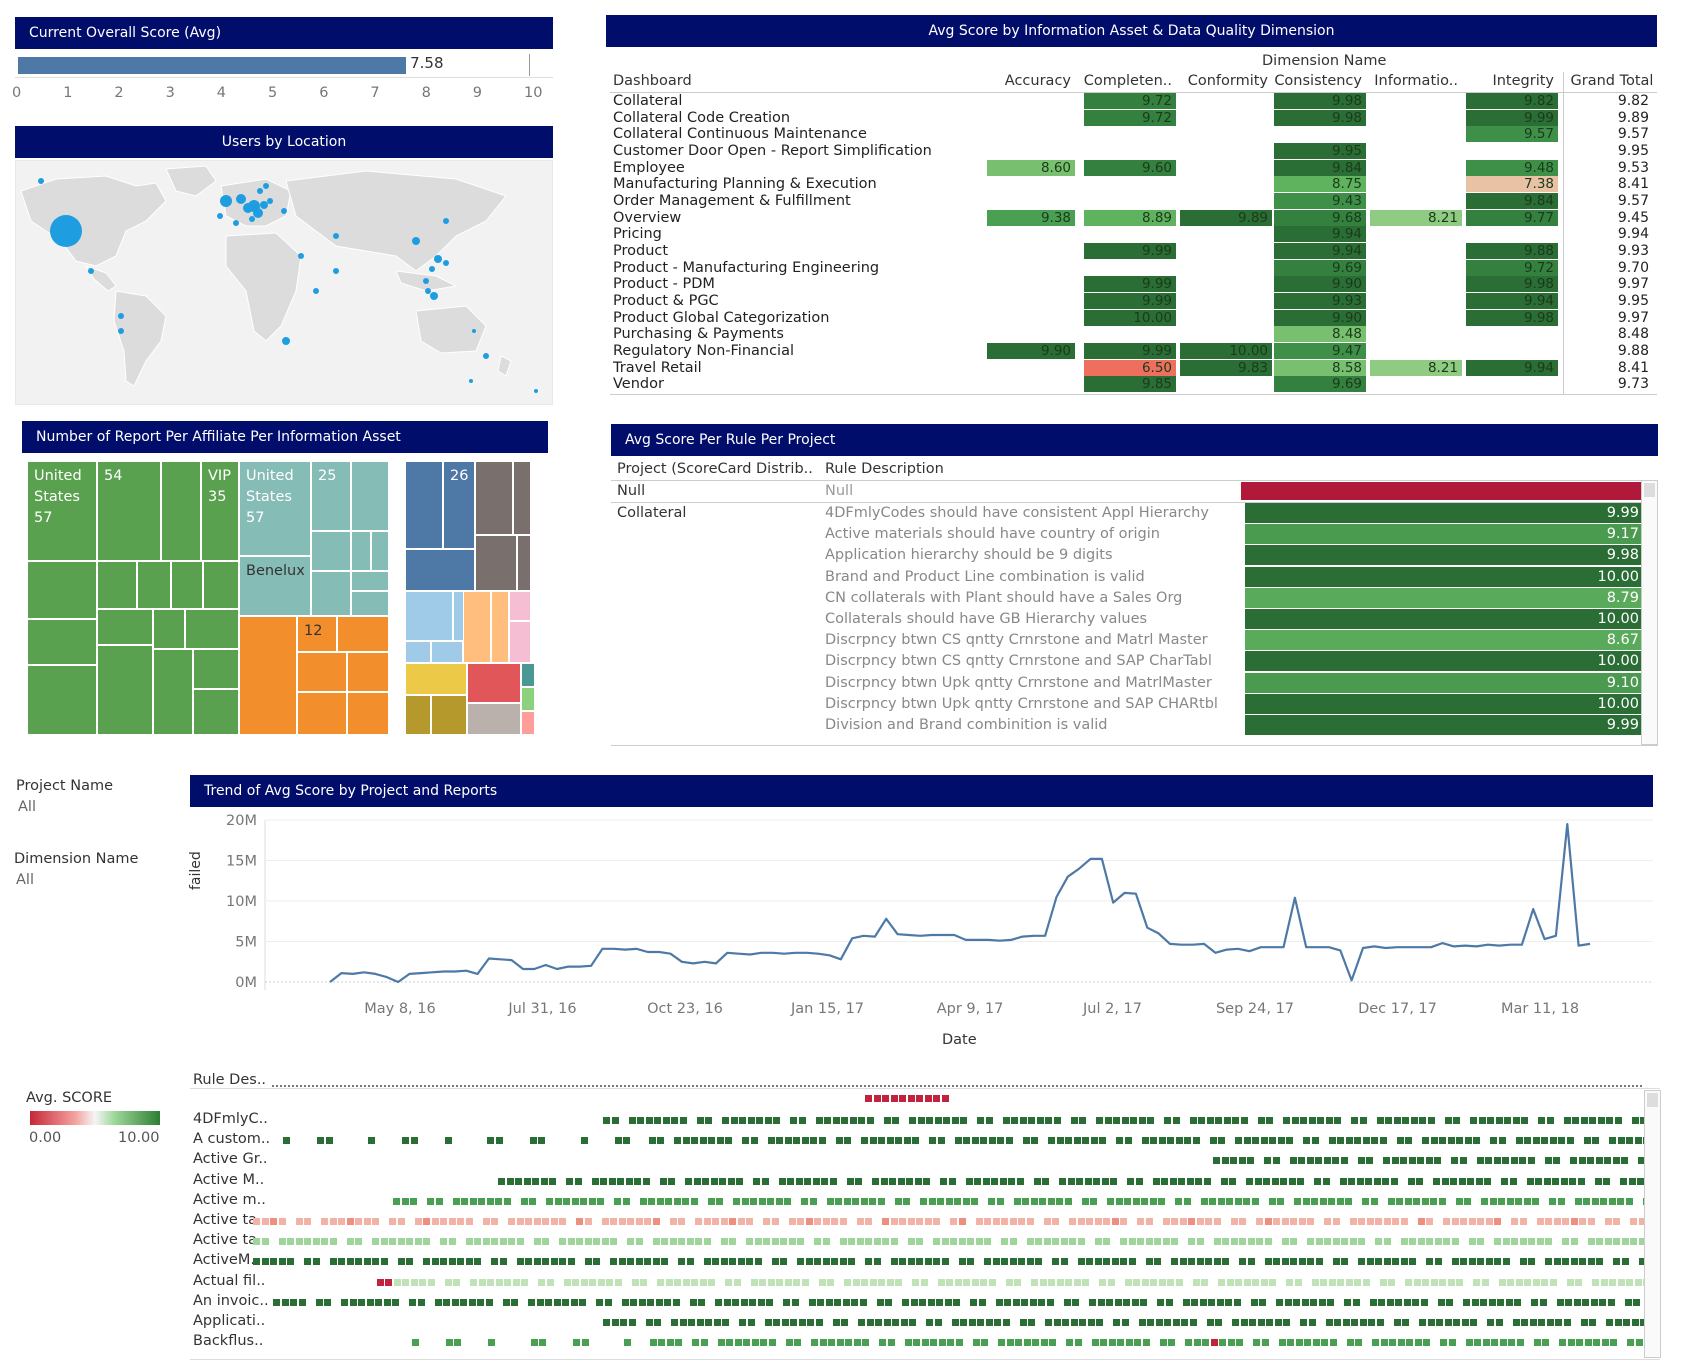 The height and width of the screenshot is (1365, 1707). What do you see at coordinates (1445, 597) in the screenshot?
I see `rule-score-bar: 8.79` at bounding box center [1445, 597].